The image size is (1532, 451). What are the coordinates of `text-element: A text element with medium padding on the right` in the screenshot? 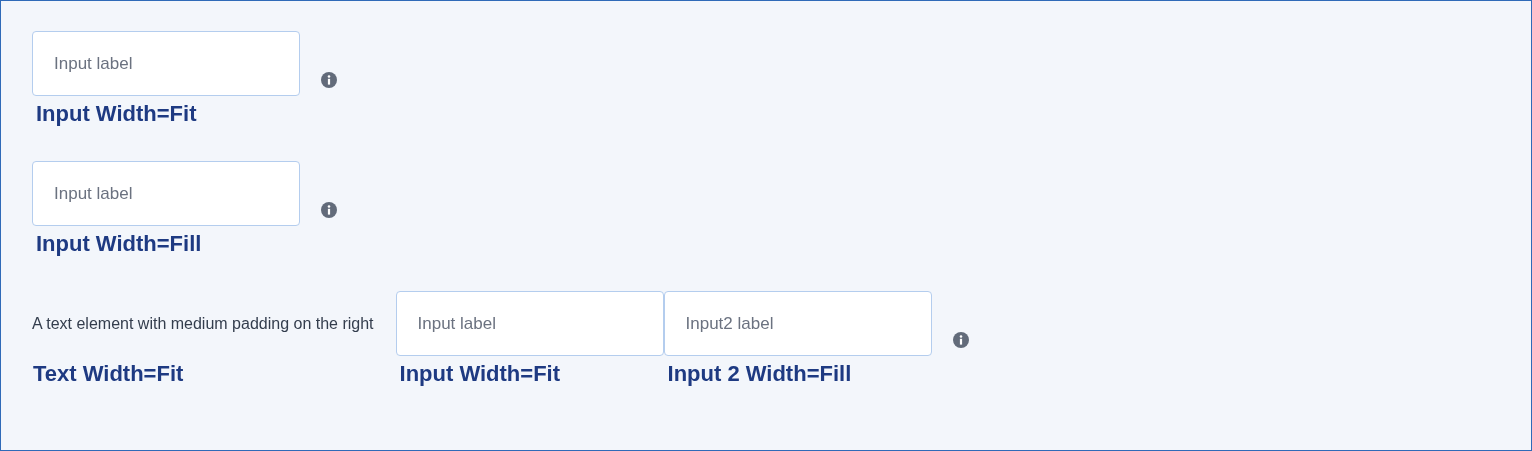 It's located at (203, 323).